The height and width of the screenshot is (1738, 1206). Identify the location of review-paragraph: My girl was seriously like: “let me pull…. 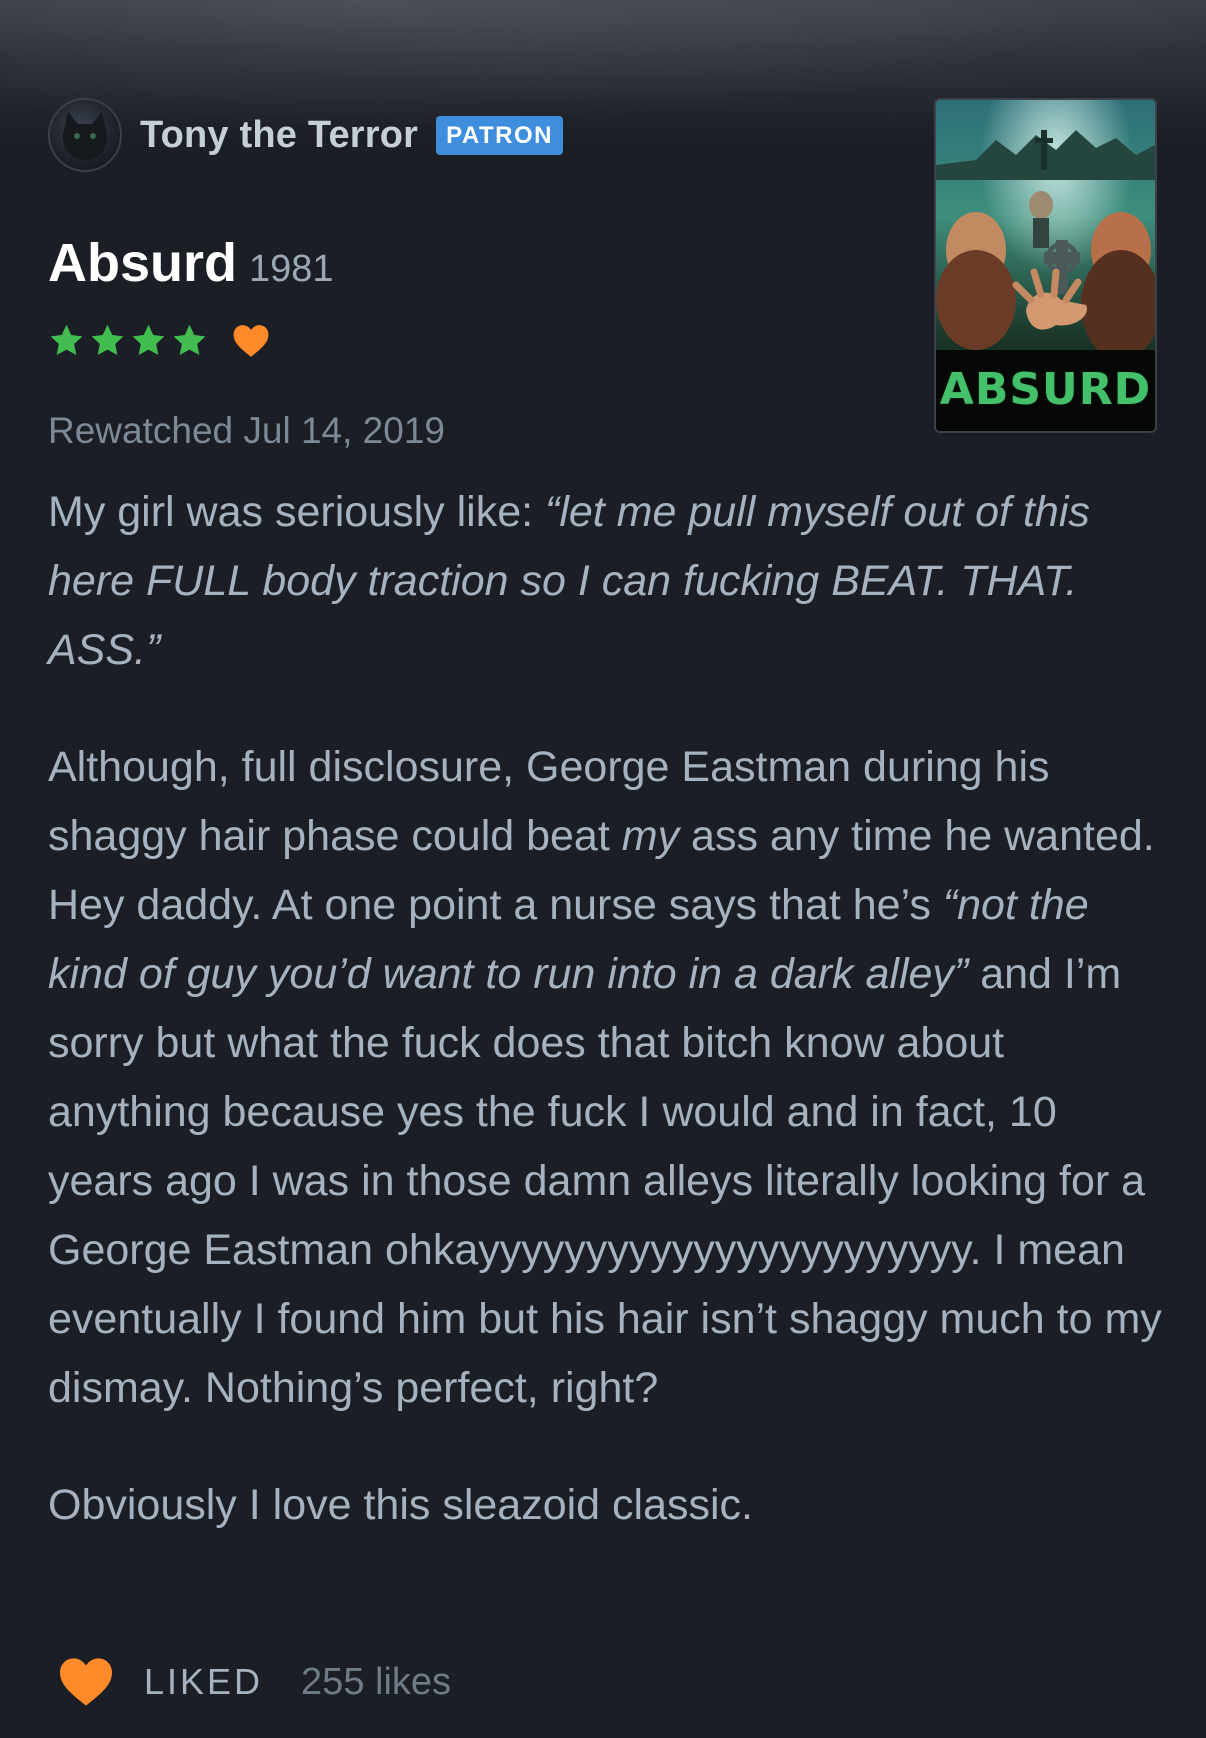
(608, 581).